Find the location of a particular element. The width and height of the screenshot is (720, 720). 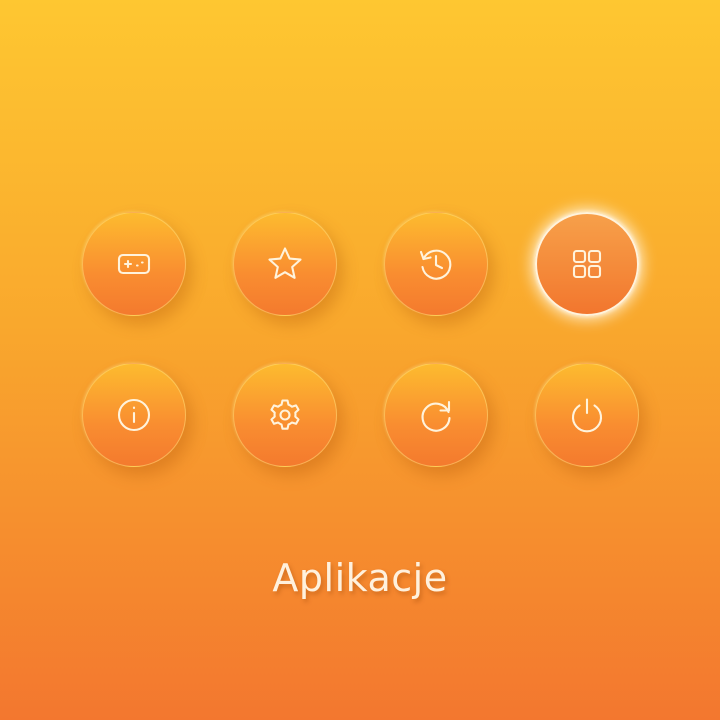

power-icon is located at coordinates (587, 415).